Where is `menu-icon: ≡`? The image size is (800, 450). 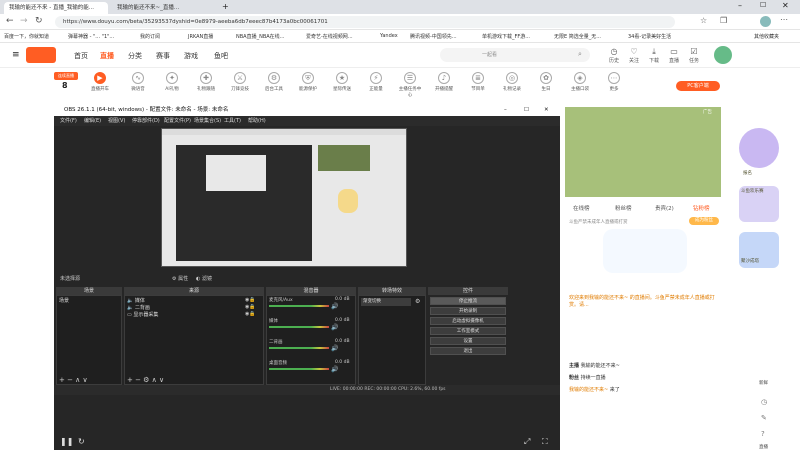
menu-icon: ≡ is located at coordinates (16, 55).